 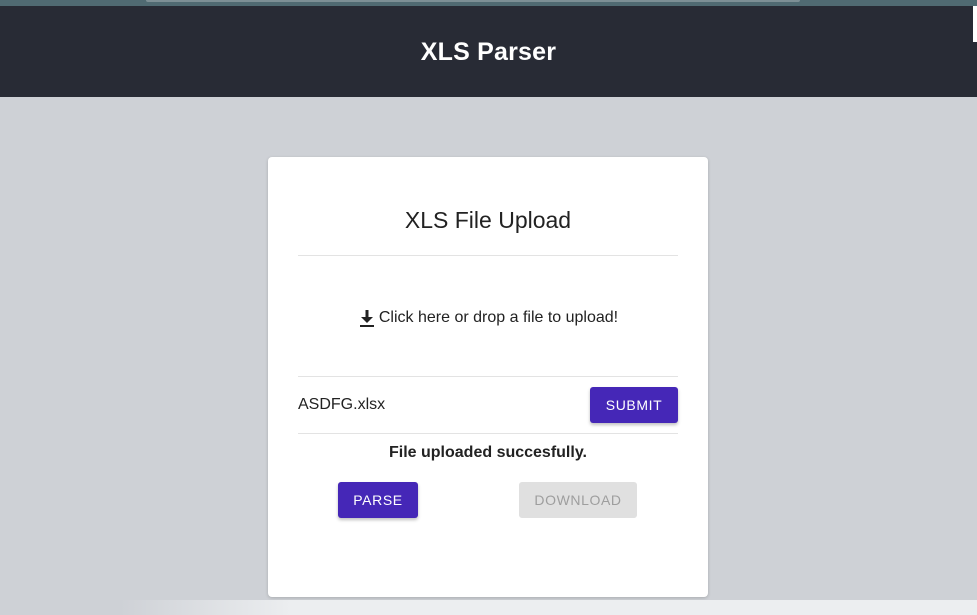 What do you see at coordinates (578, 500) in the screenshot?
I see `download-button: DOWNLOAD` at bounding box center [578, 500].